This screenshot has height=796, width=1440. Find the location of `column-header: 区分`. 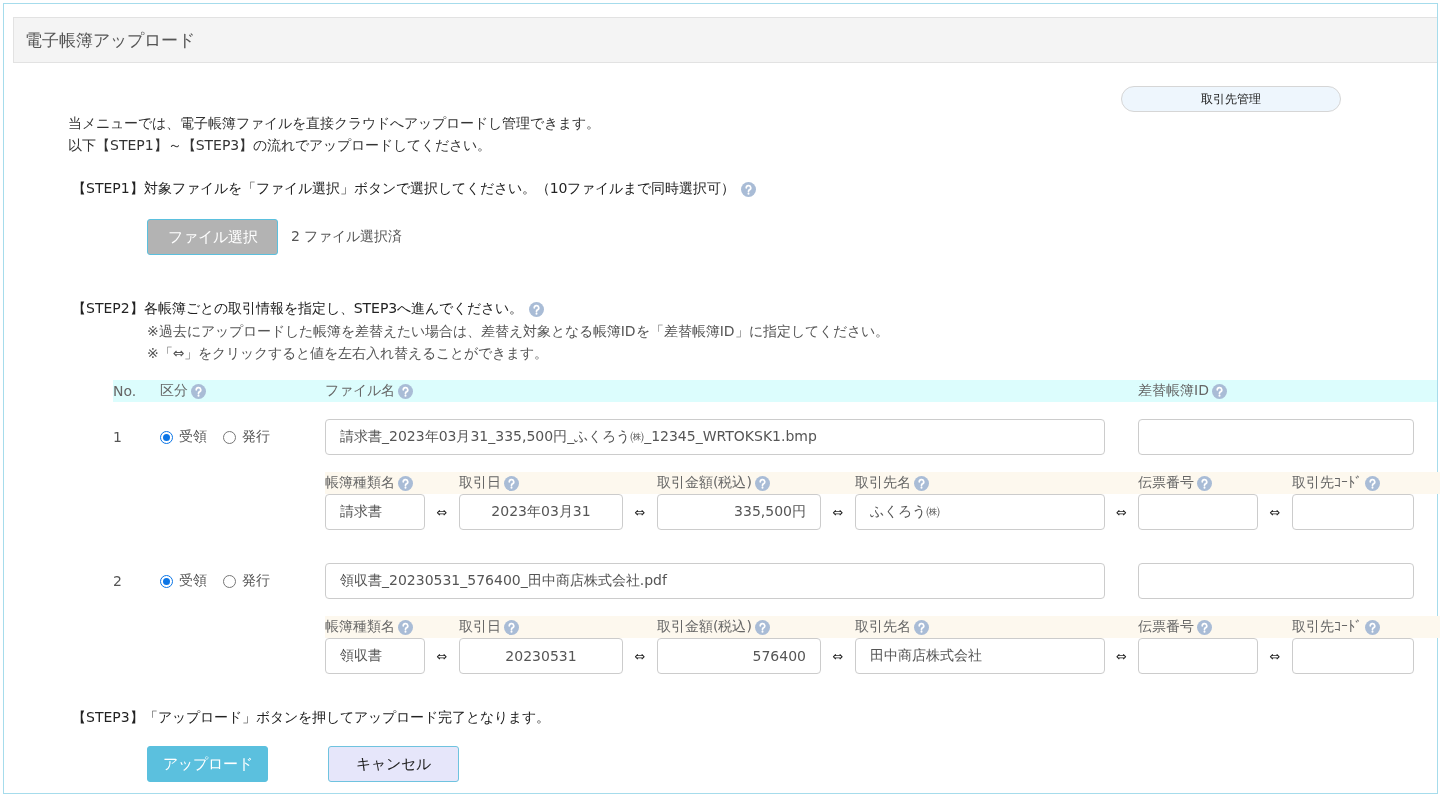

column-header: 区分 is located at coordinates (174, 391).